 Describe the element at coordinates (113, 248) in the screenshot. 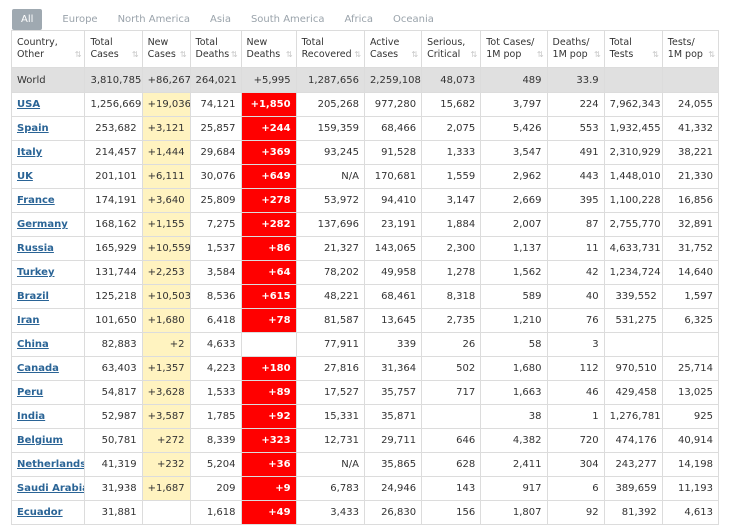

I see `cell-total-cases: 165,929` at that location.